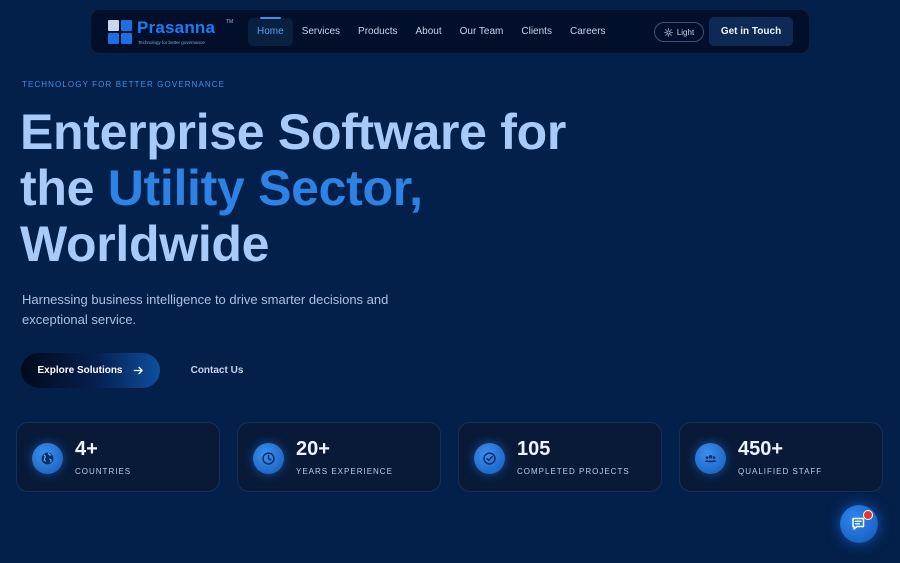 The width and height of the screenshot is (900, 563). What do you see at coordinates (429, 32) in the screenshot?
I see `nav-item-about: About` at bounding box center [429, 32].